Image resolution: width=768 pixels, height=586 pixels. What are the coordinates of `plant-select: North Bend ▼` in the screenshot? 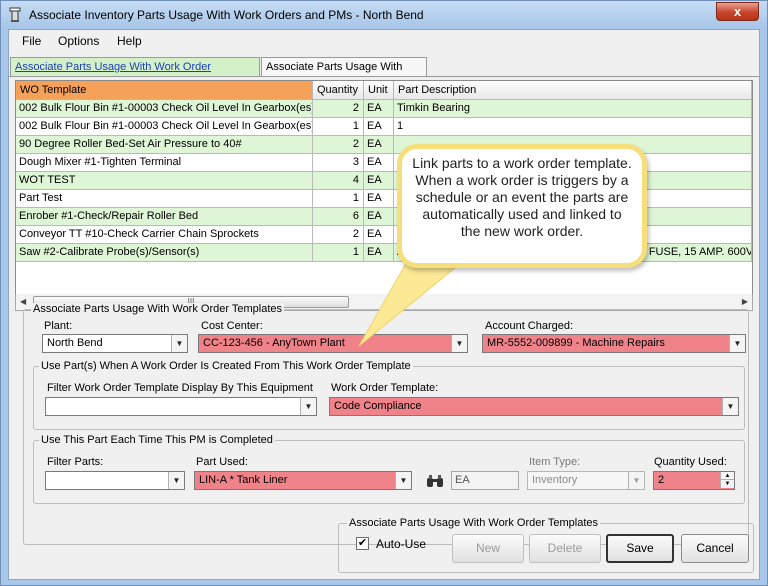 It's located at (115, 343).